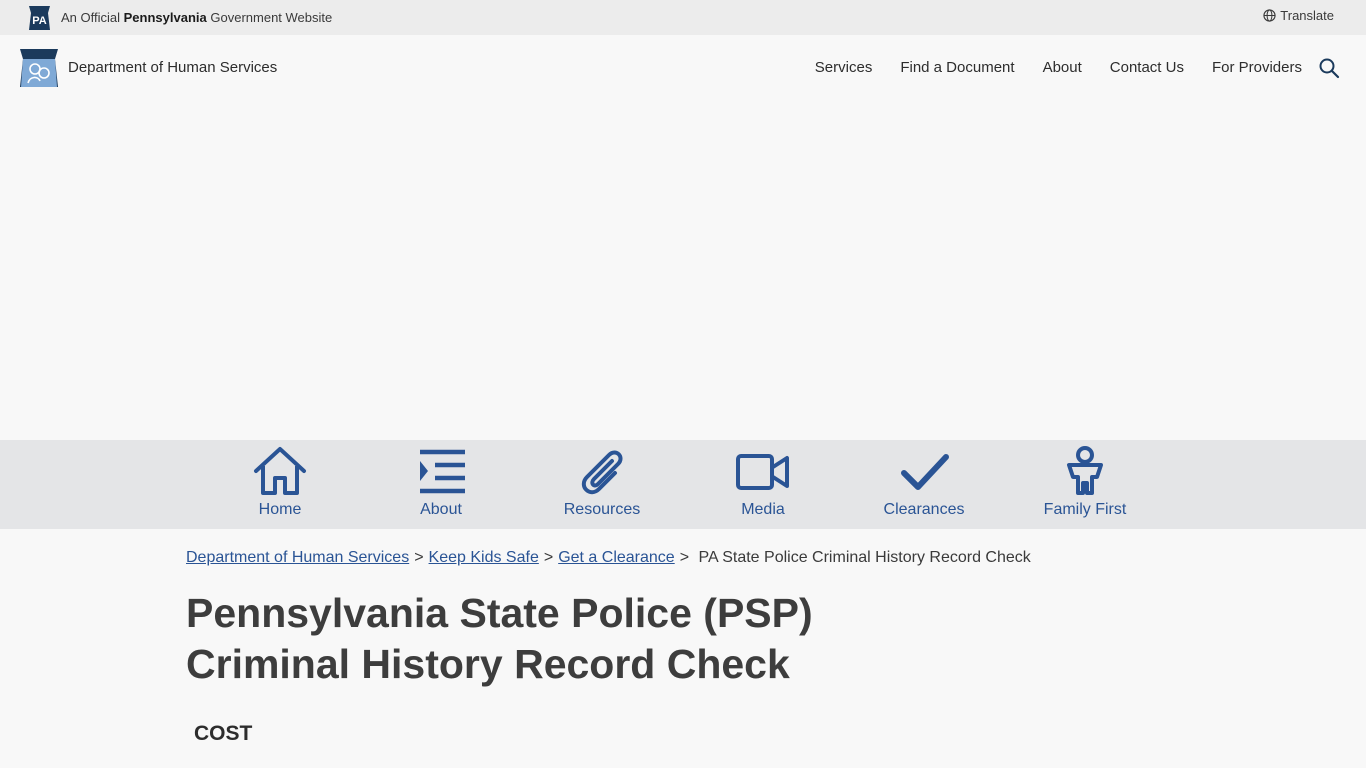 This screenshot has height=768, width=1366. I want to click on nav-for-providers: For Providers, so click(1257, 67).